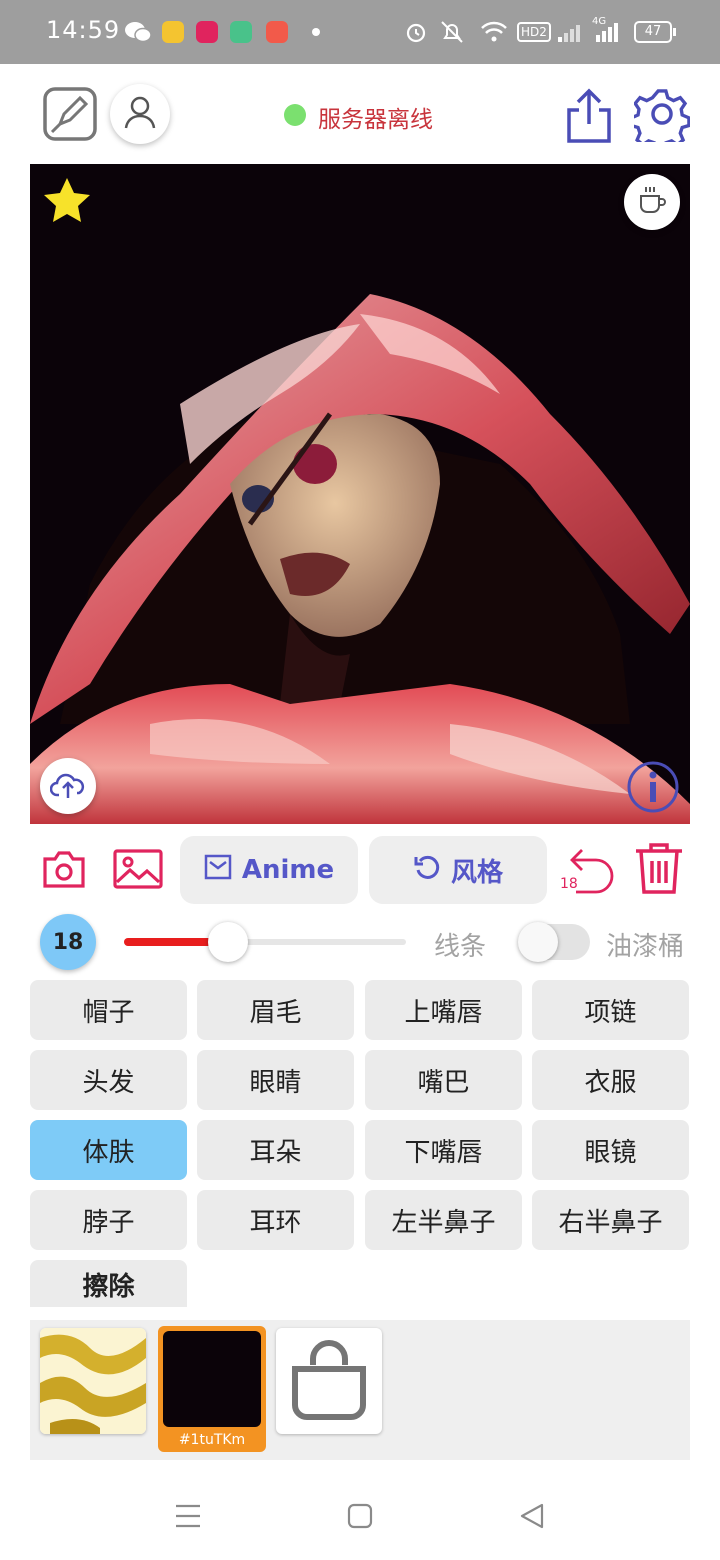  What do you see at coordinates (588, 868) in the screenshot?
I see `undo-button: 18` at bounding box center [588, 868].